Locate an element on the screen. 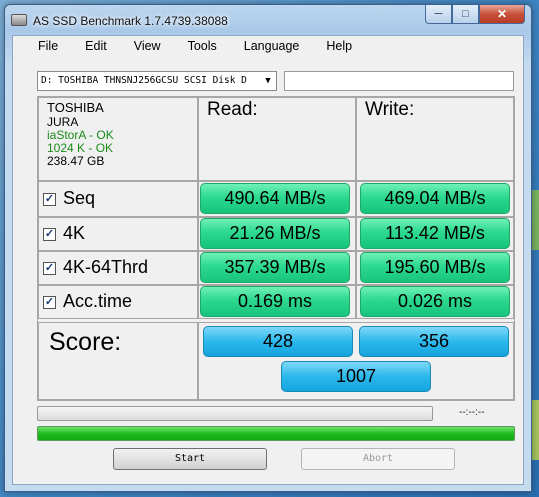  menu-bar: File Edit View Tools Language Help is located at coordinates (268, 46).